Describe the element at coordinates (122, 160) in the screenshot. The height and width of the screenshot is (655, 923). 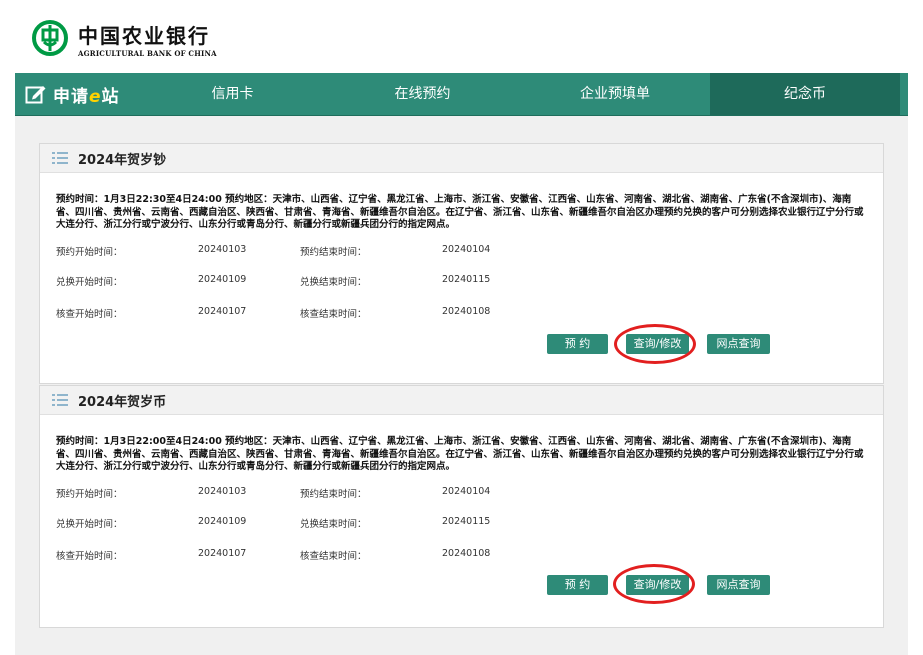
I see `card-title: 2024年贺岁钞` at that location.